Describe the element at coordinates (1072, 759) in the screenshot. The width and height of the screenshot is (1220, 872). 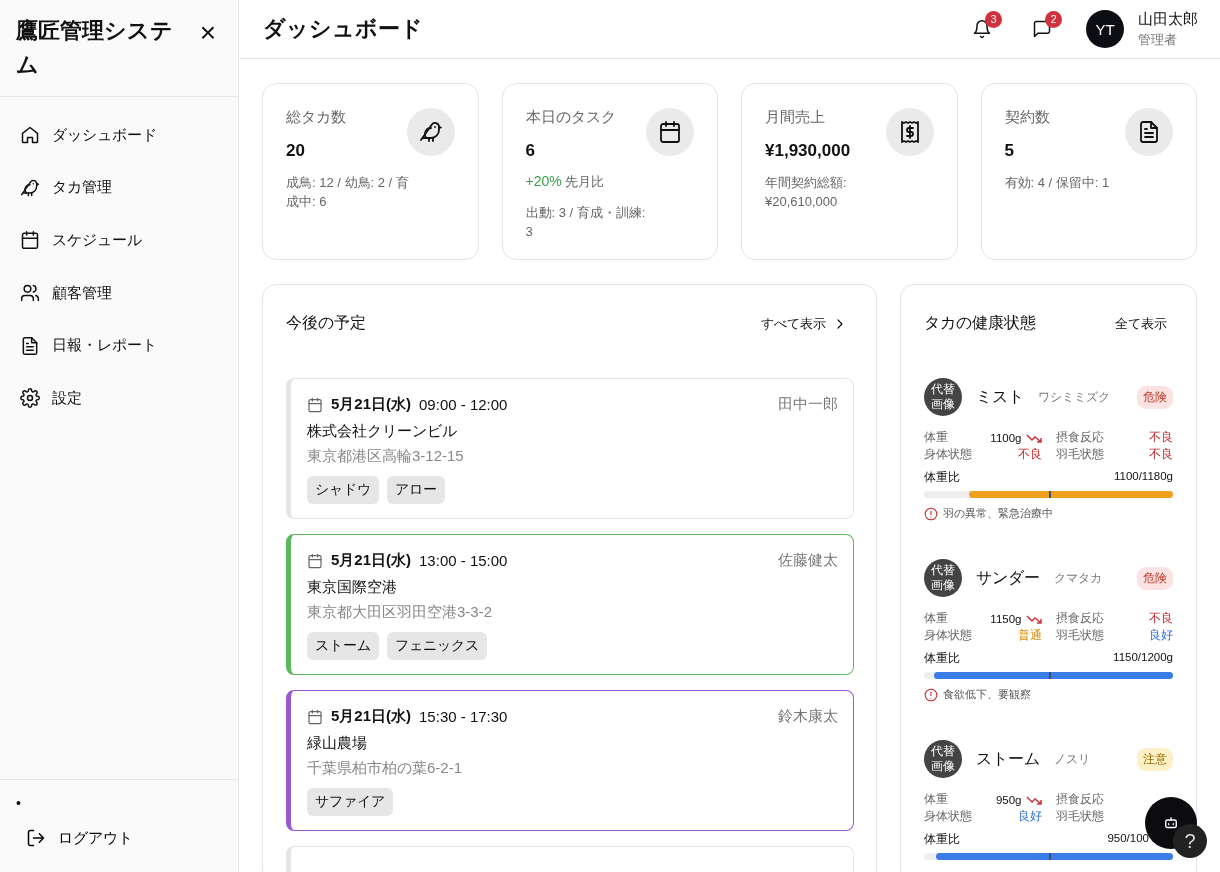
I see `hawk-species: ノスリ` at that location.